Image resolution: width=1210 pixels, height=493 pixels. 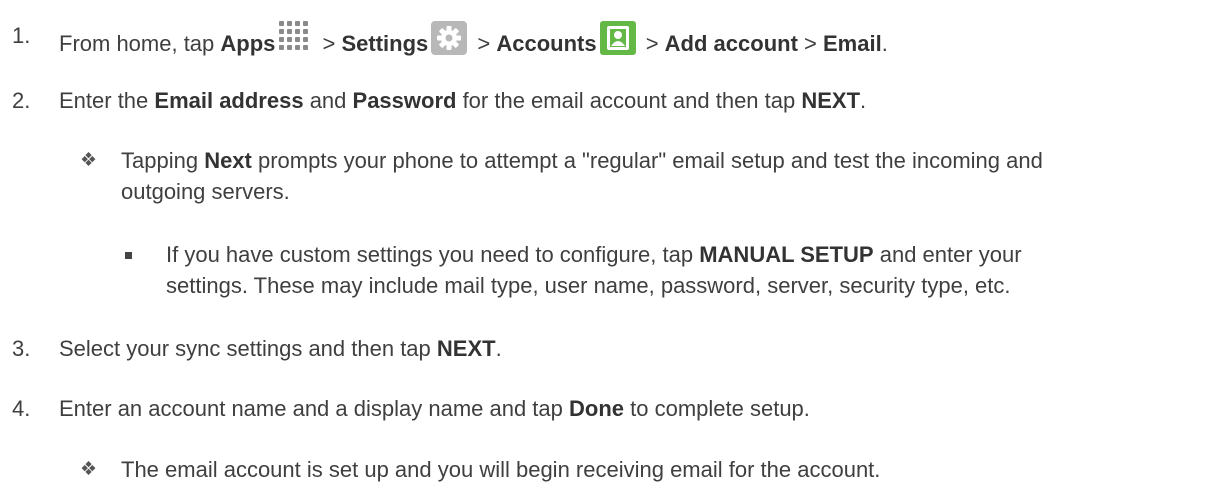 What do you see at coordinates (449, 38) in the screenshot?
I see `settings-gear-icon` at bounding box center [449, 38].